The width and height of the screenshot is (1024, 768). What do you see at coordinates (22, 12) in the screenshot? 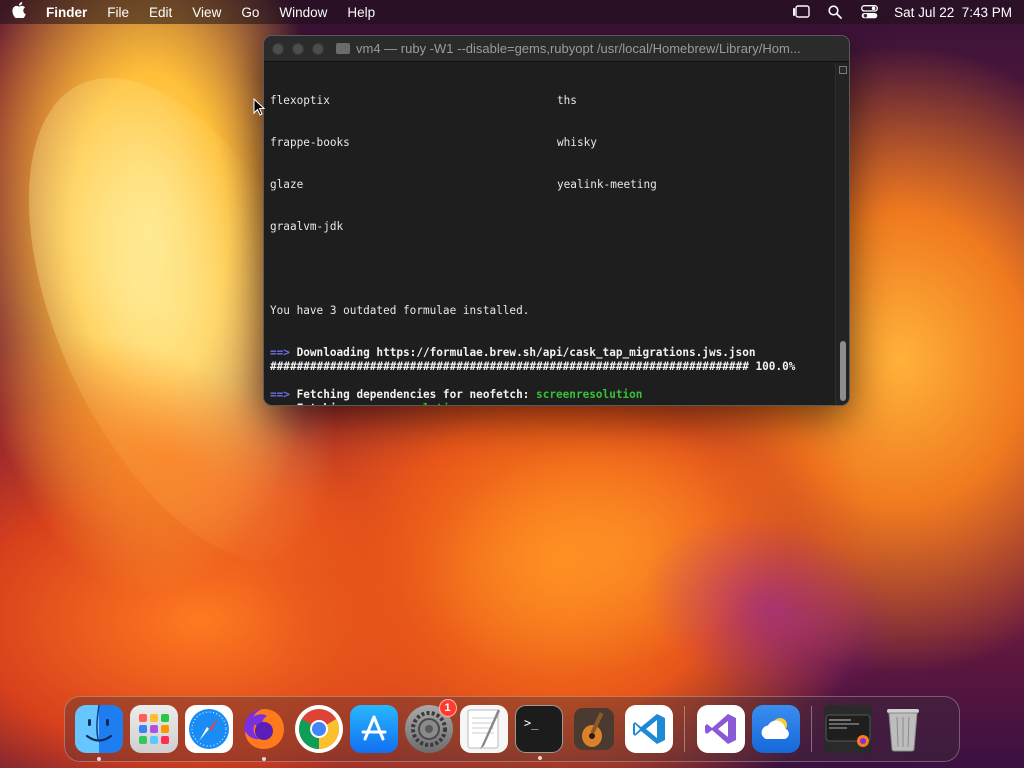
I see `apple-menu-icon` at bounding box center [22, 12].